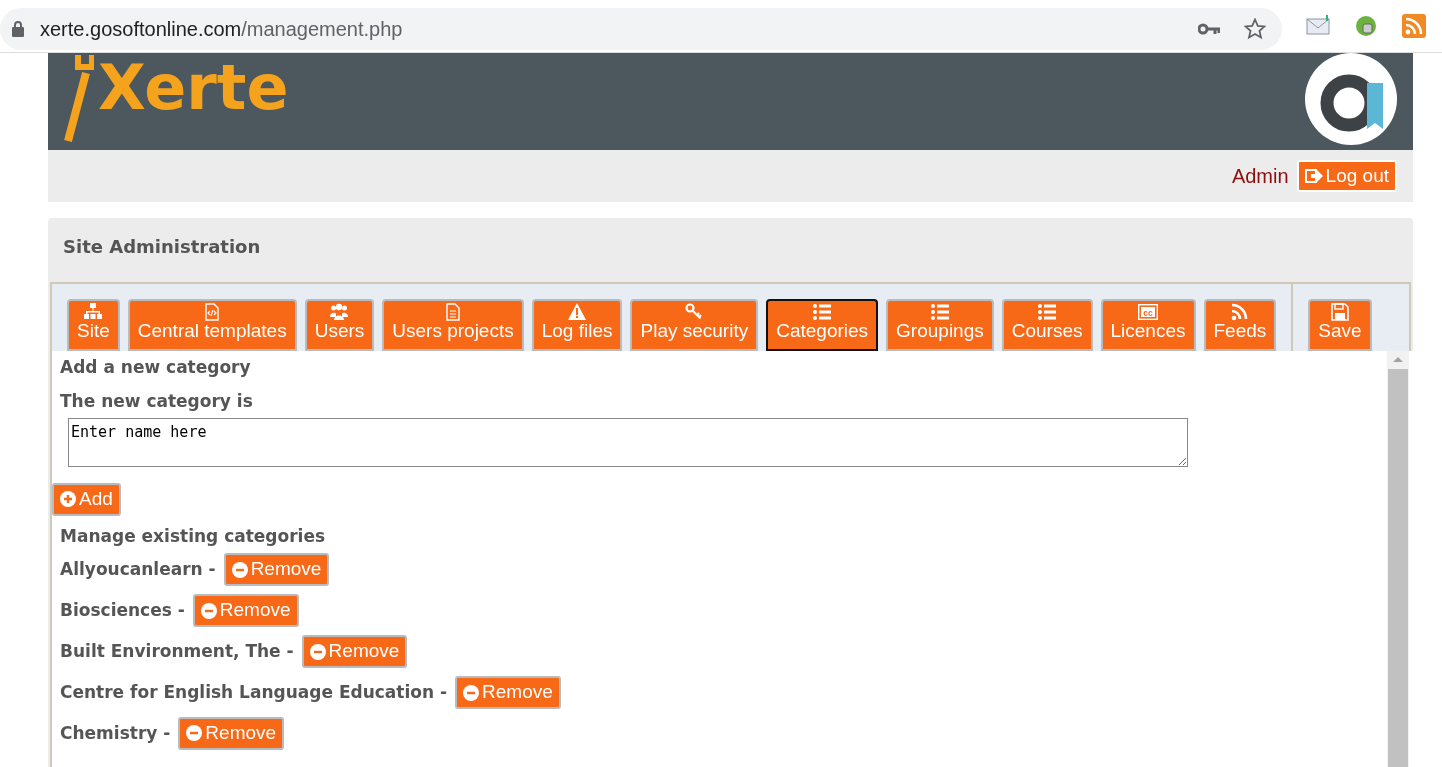 Image resolution: width=1442 pixels, height=767 pixels. I want to click on tab: Courses, so click(1047, 325).